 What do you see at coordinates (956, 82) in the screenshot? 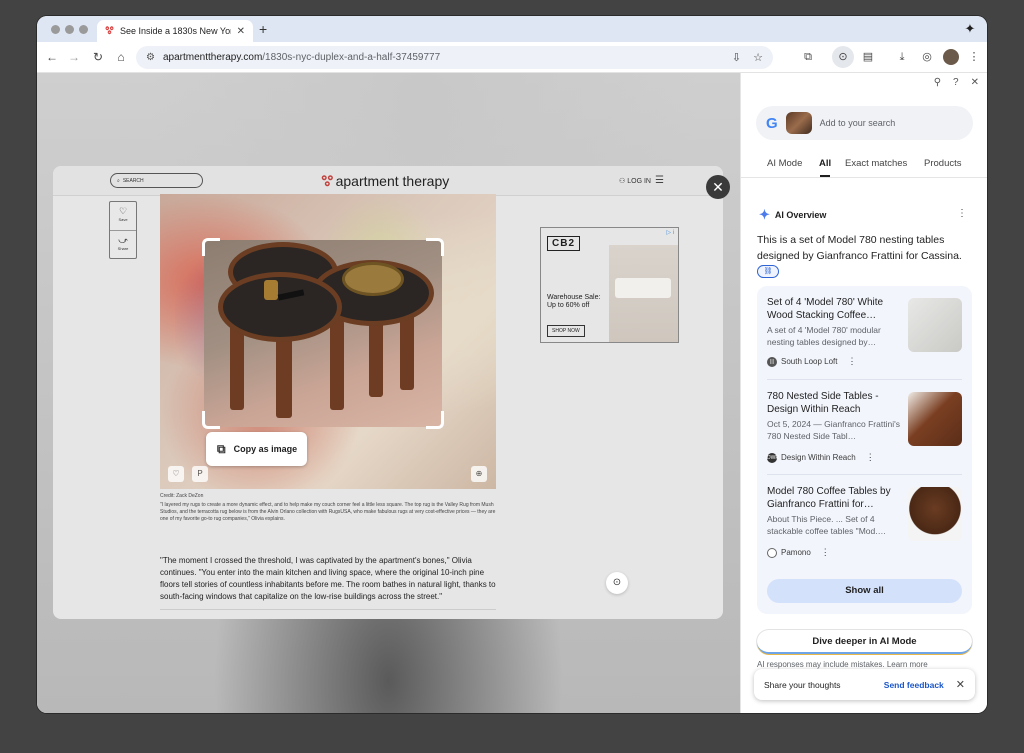
I see `help-icon: ?` at bounding box center [956, 82].